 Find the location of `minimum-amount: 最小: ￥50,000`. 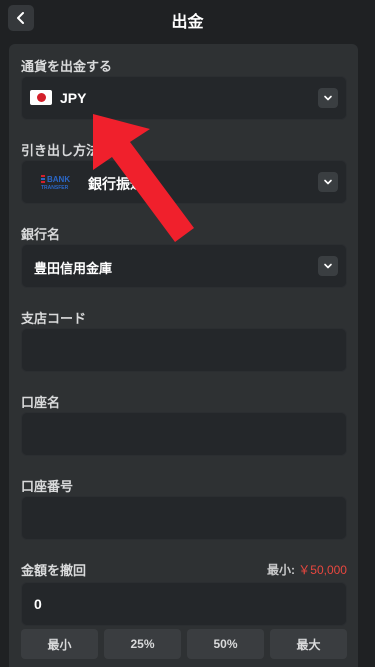

minimum-amount: 最小: ￥50,000 is located at coordinates (307, 569).